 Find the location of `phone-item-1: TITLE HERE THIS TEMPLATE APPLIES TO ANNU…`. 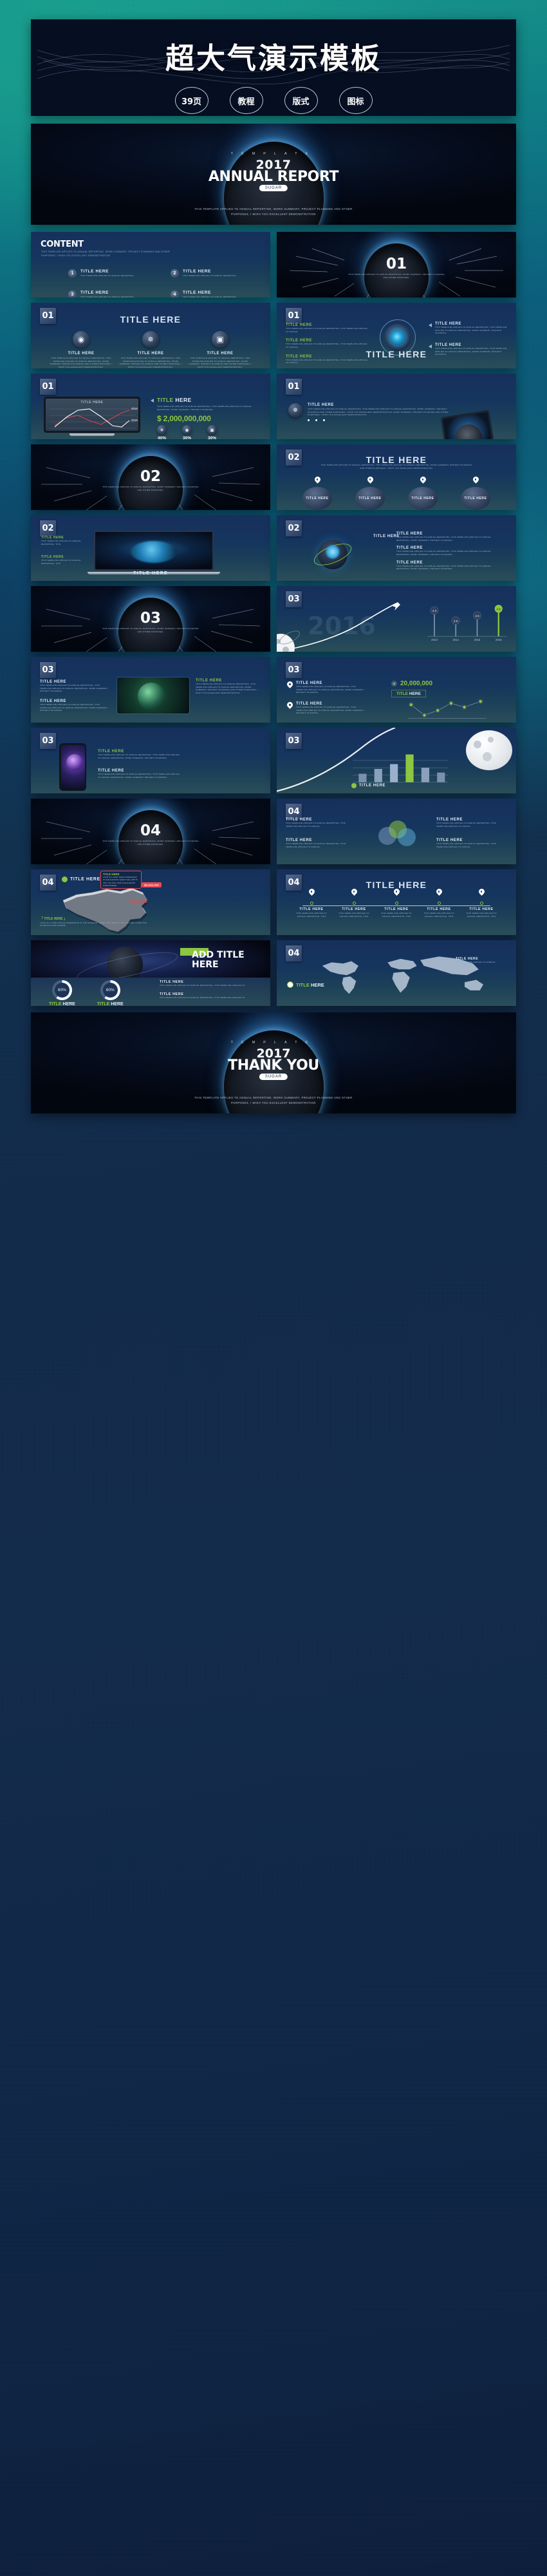

phone-item-1: TITLE HERE THIS TEMPLATE APPLIES TO ANNU… is located at coordinates (140, 754).